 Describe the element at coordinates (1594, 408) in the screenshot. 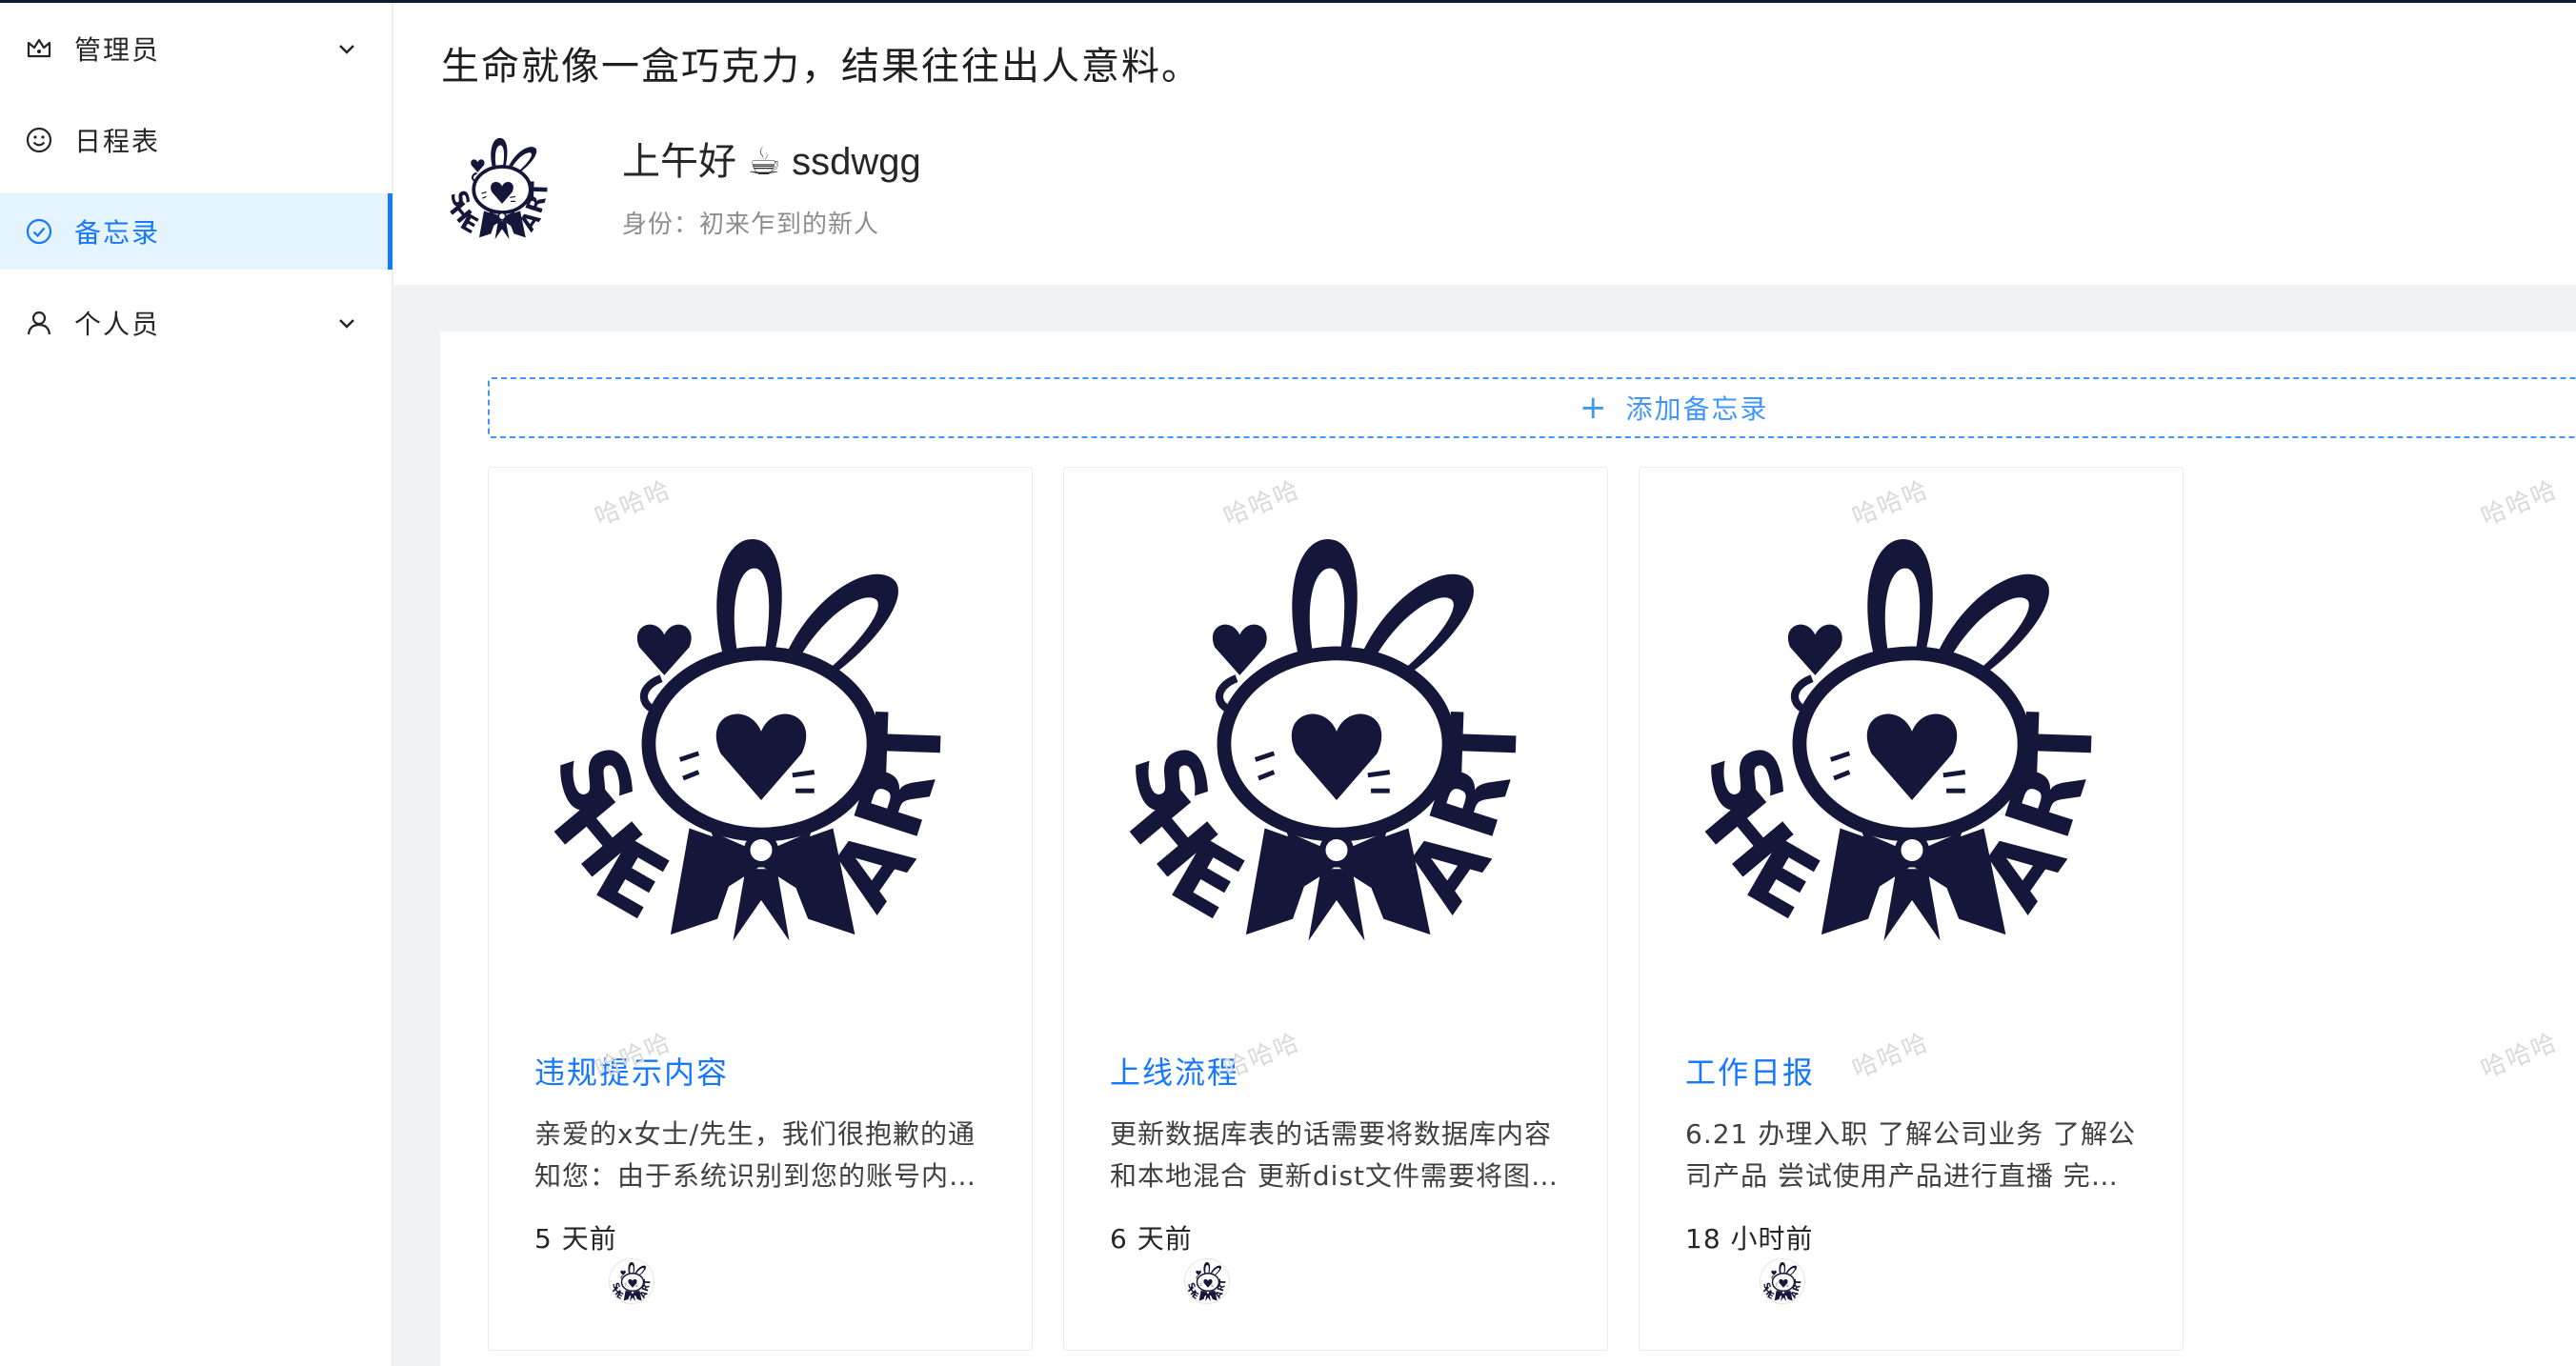

I see `plus-icon: +` at that location.